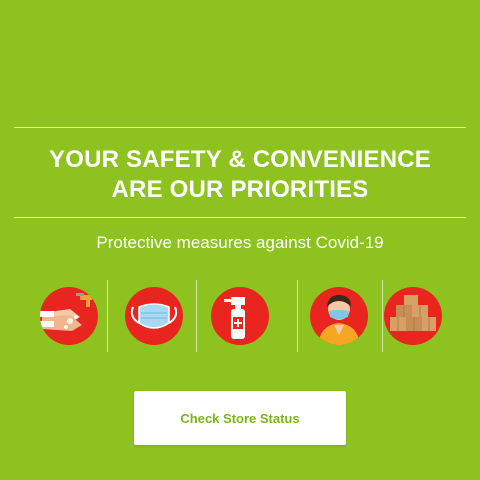 This screenshot has height=480, width=480. I want to click on packages-icon, so click(413, 316).